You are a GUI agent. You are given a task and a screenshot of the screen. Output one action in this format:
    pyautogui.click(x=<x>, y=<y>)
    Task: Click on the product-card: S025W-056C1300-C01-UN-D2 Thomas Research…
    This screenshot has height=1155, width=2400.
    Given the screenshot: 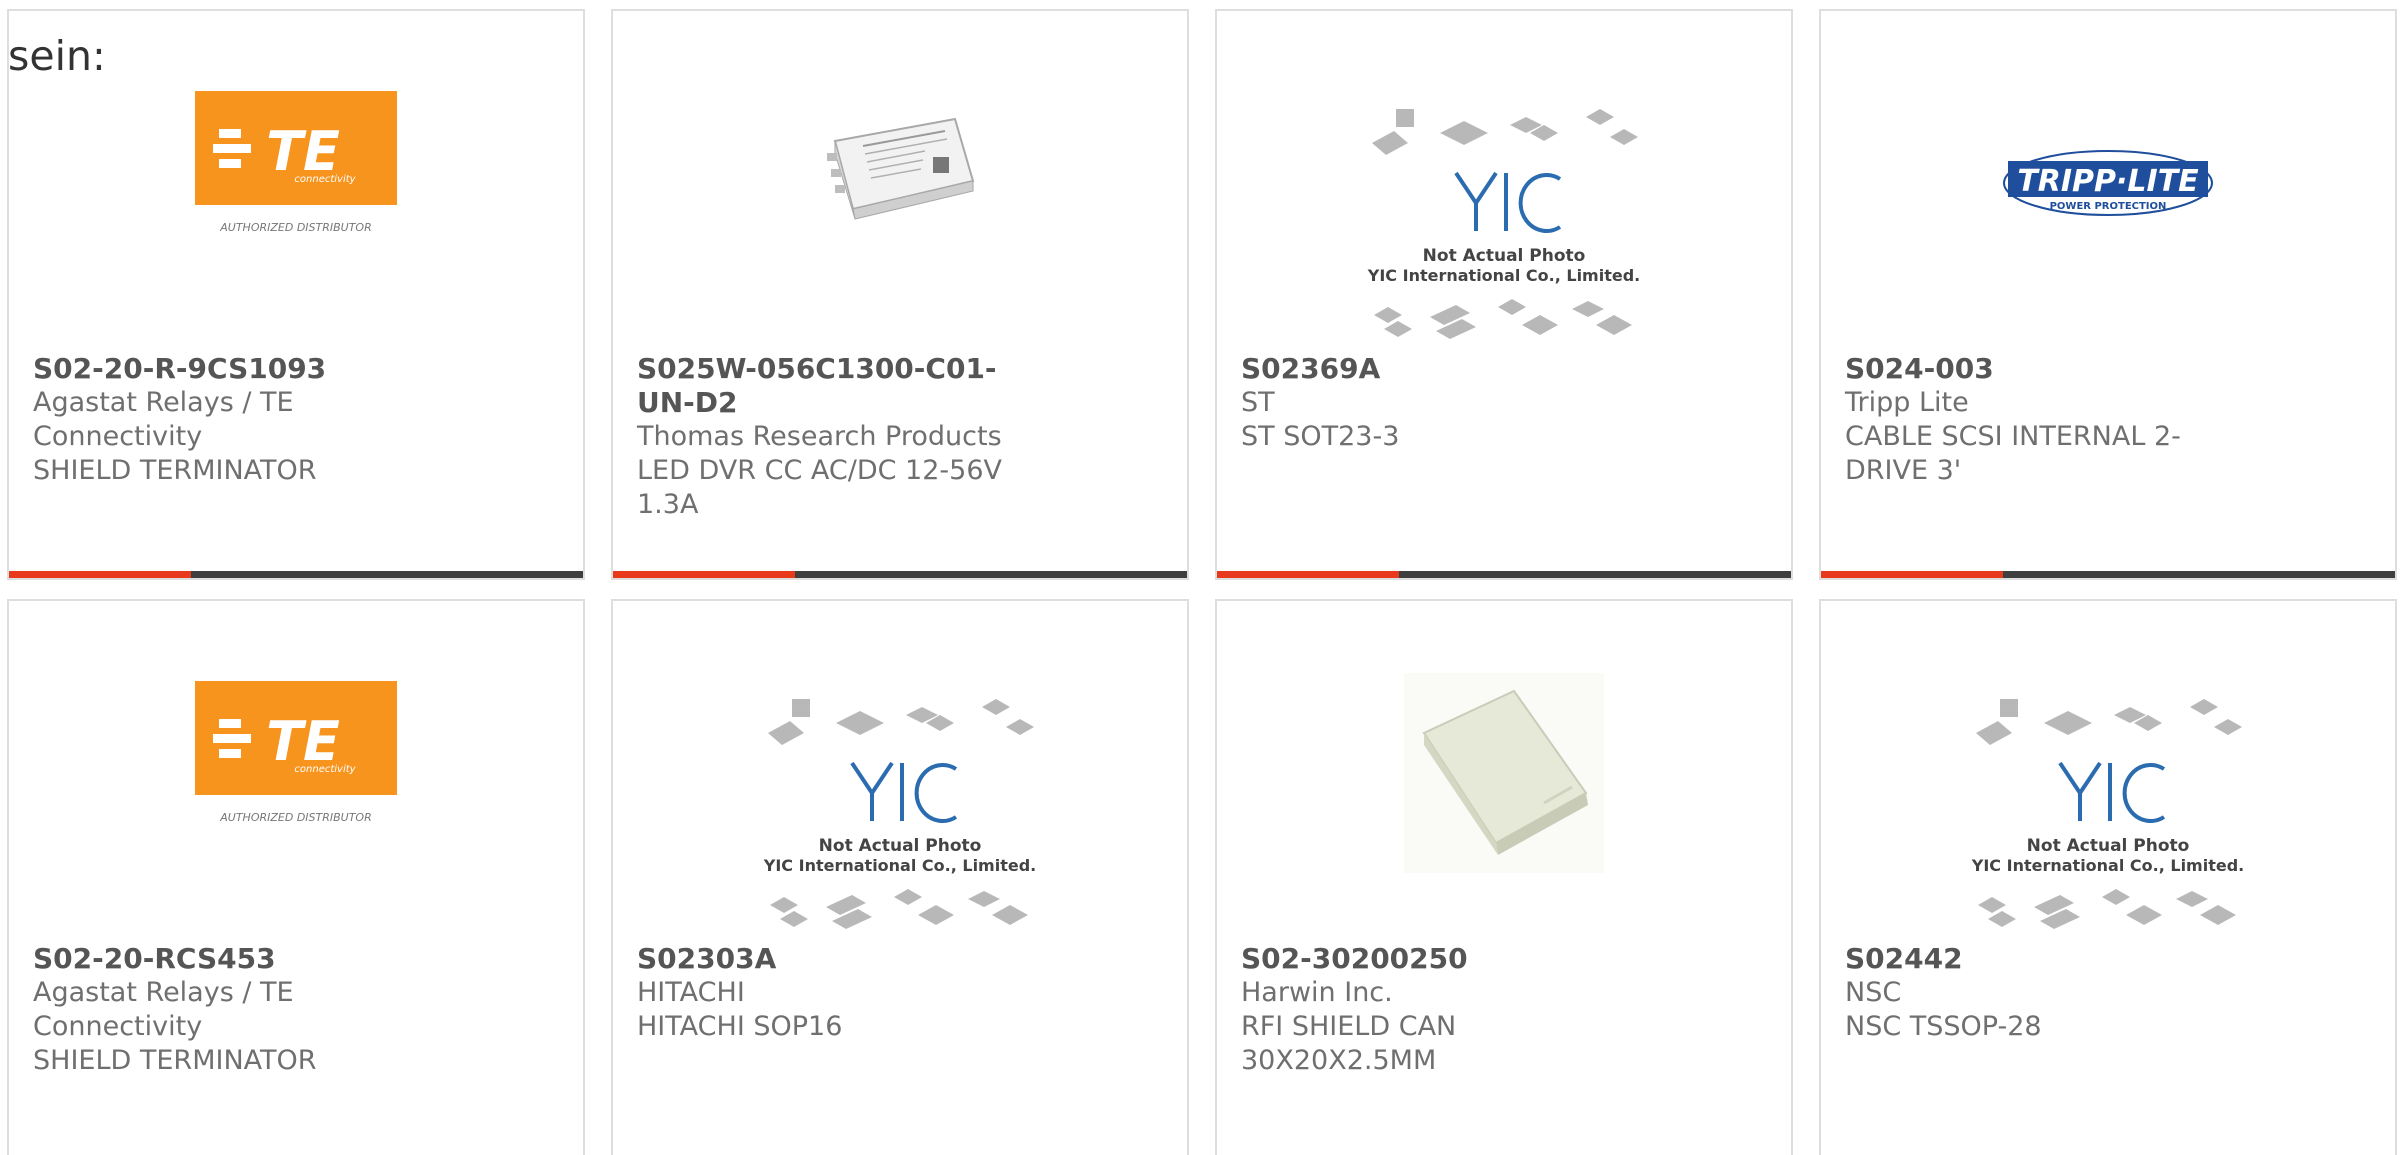 What is the action you would take?
    pyautogui.click(x=900, y=294)
    